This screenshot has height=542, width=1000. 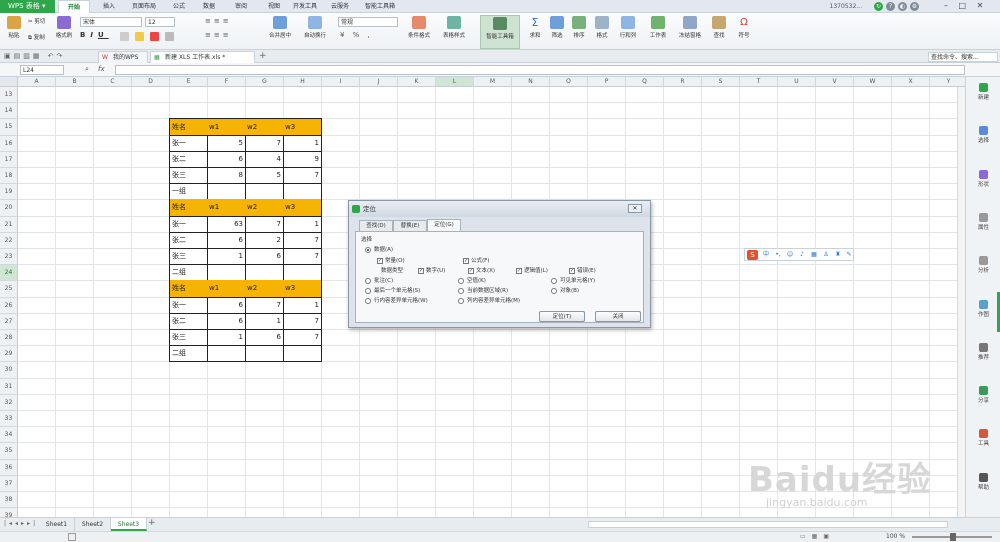 I want to click on wrench-icon: ✎, so click(x=849, y=255).